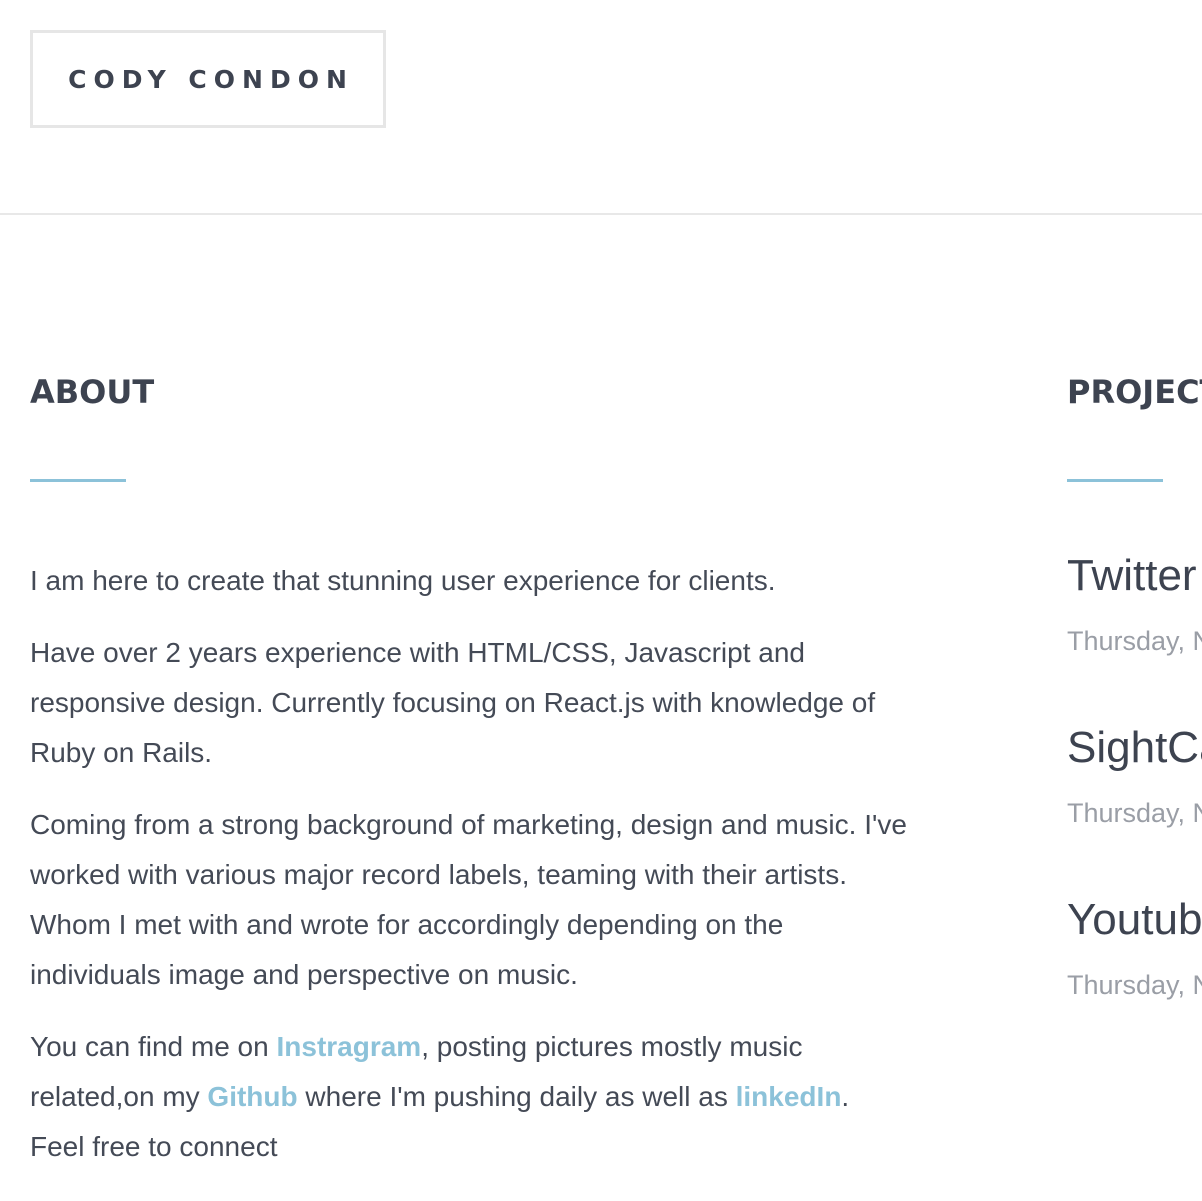  What do you see at coordinates (516, 1096) in the screenshot?
I see `about-text-3: where I'm pushing daily as well as` at bounding box center [516, 1096].